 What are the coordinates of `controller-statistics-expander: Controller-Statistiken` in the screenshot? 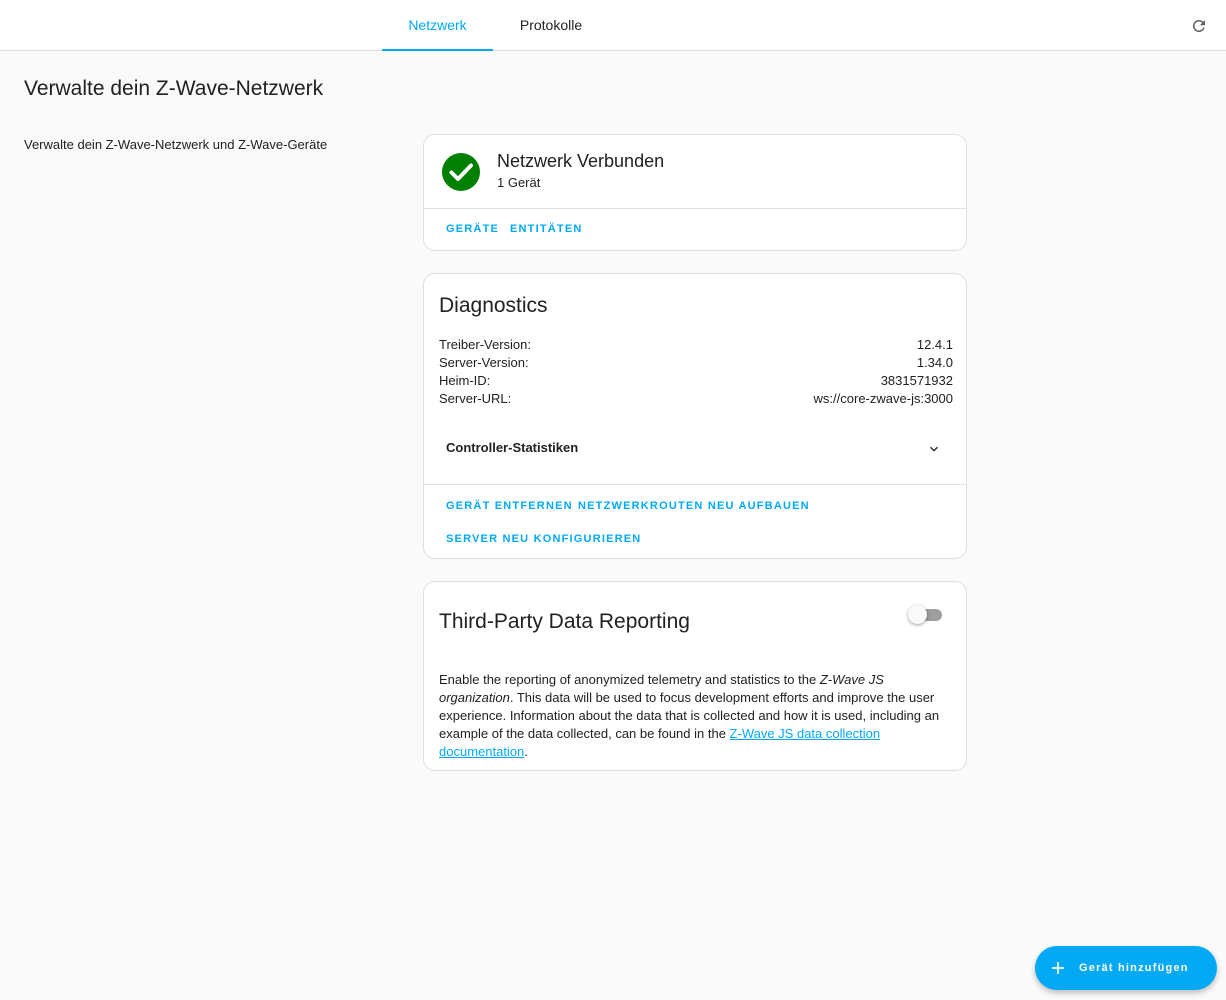 It's located at (695, 448).